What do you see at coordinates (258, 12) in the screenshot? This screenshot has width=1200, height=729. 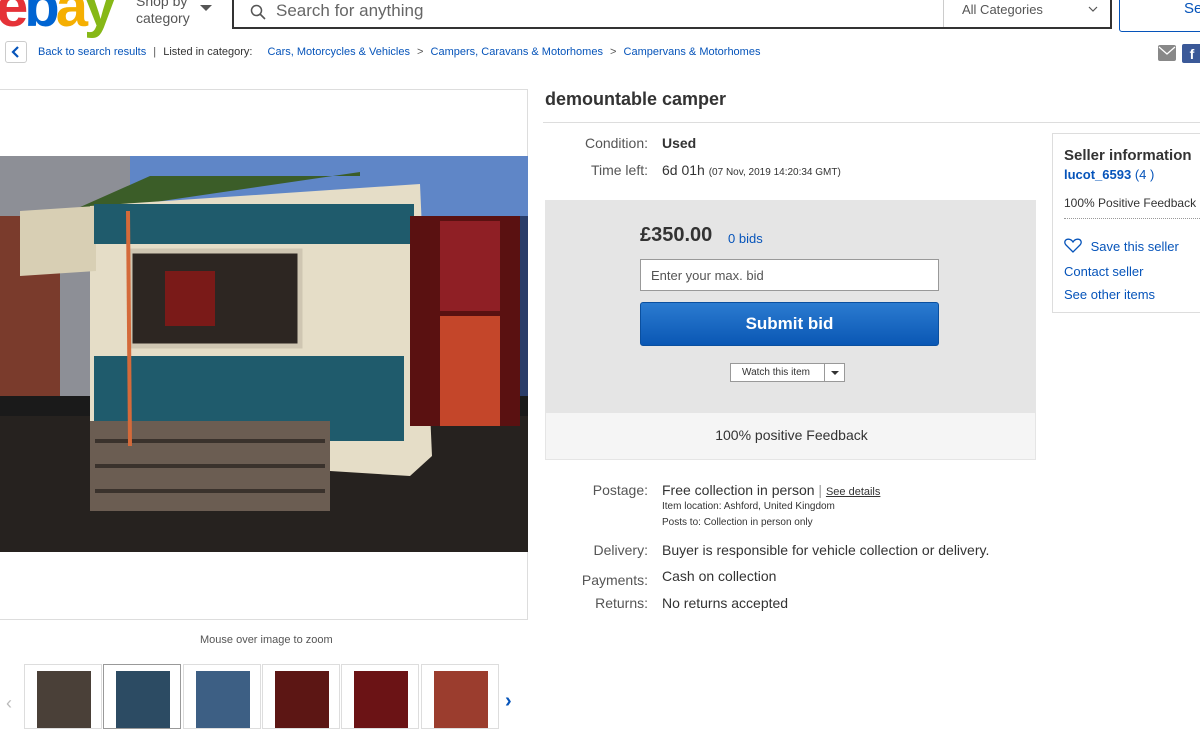 I see `search-icon` at bounding box center [258, 12].